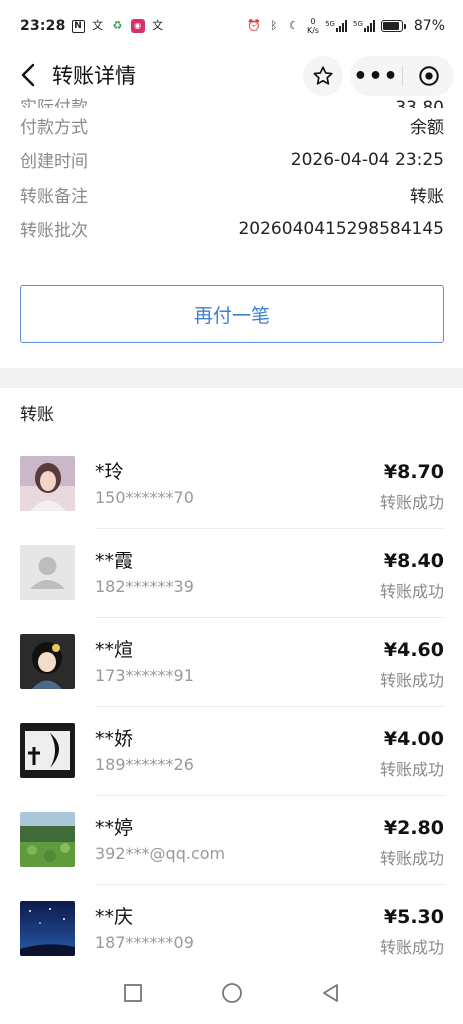 The image size is (463, 1024). Describe the element at coordinates (413, 561) in the screenshot. I see `transfer-amount: ¥8.40` at that location.